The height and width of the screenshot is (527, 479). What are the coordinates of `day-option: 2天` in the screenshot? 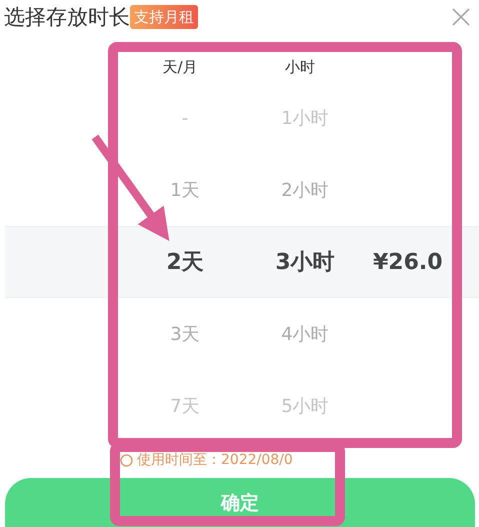 It's located at (185, 262).